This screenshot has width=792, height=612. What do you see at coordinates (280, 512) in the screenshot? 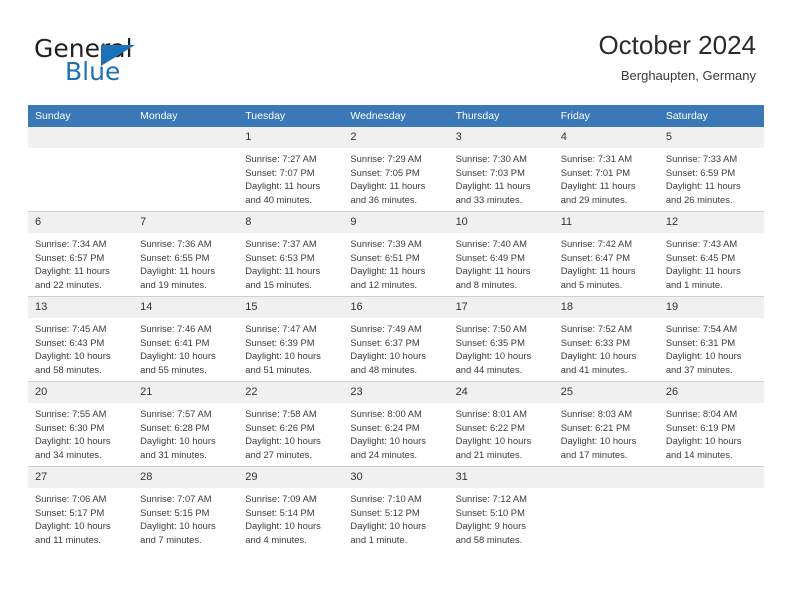
I see `sunset-time: Sunset: 5:14 PM` at bounding box center [280, 512].